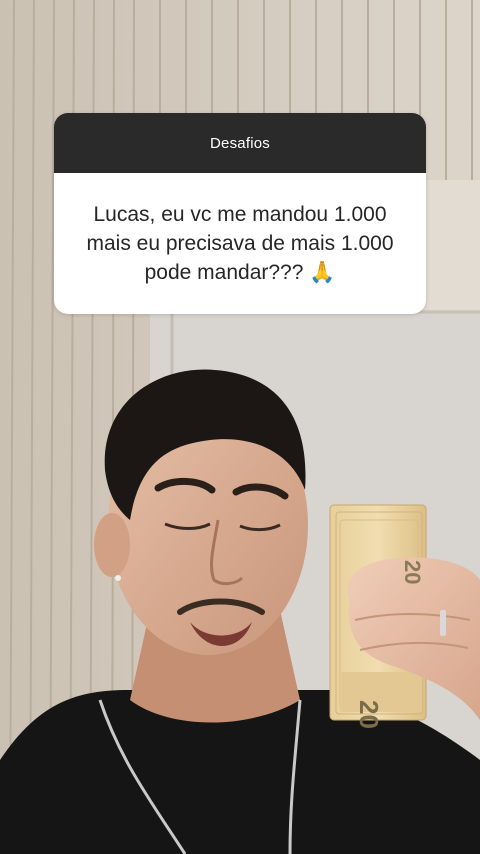 The width and height of the screenshot is (480, 854). I want to click on question-sticker-header: Desafios, so click(240, 143).